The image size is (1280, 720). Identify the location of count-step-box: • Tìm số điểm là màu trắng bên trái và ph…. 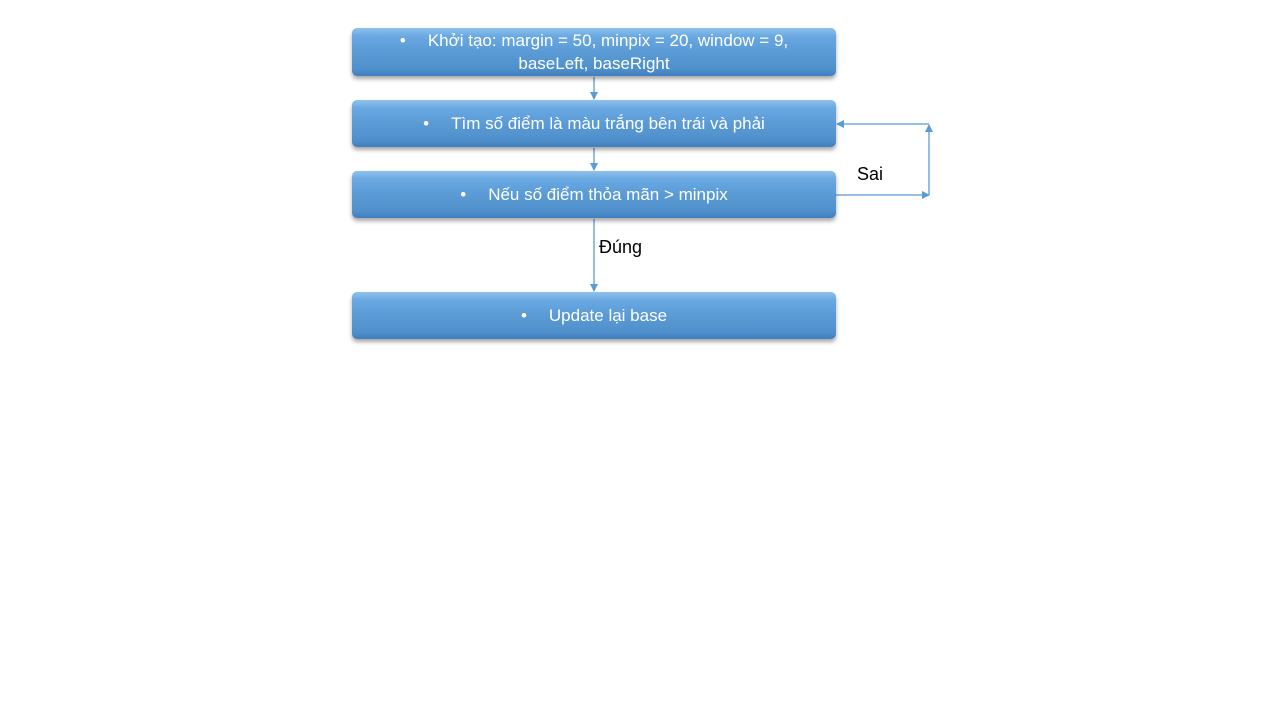
(594, 123).